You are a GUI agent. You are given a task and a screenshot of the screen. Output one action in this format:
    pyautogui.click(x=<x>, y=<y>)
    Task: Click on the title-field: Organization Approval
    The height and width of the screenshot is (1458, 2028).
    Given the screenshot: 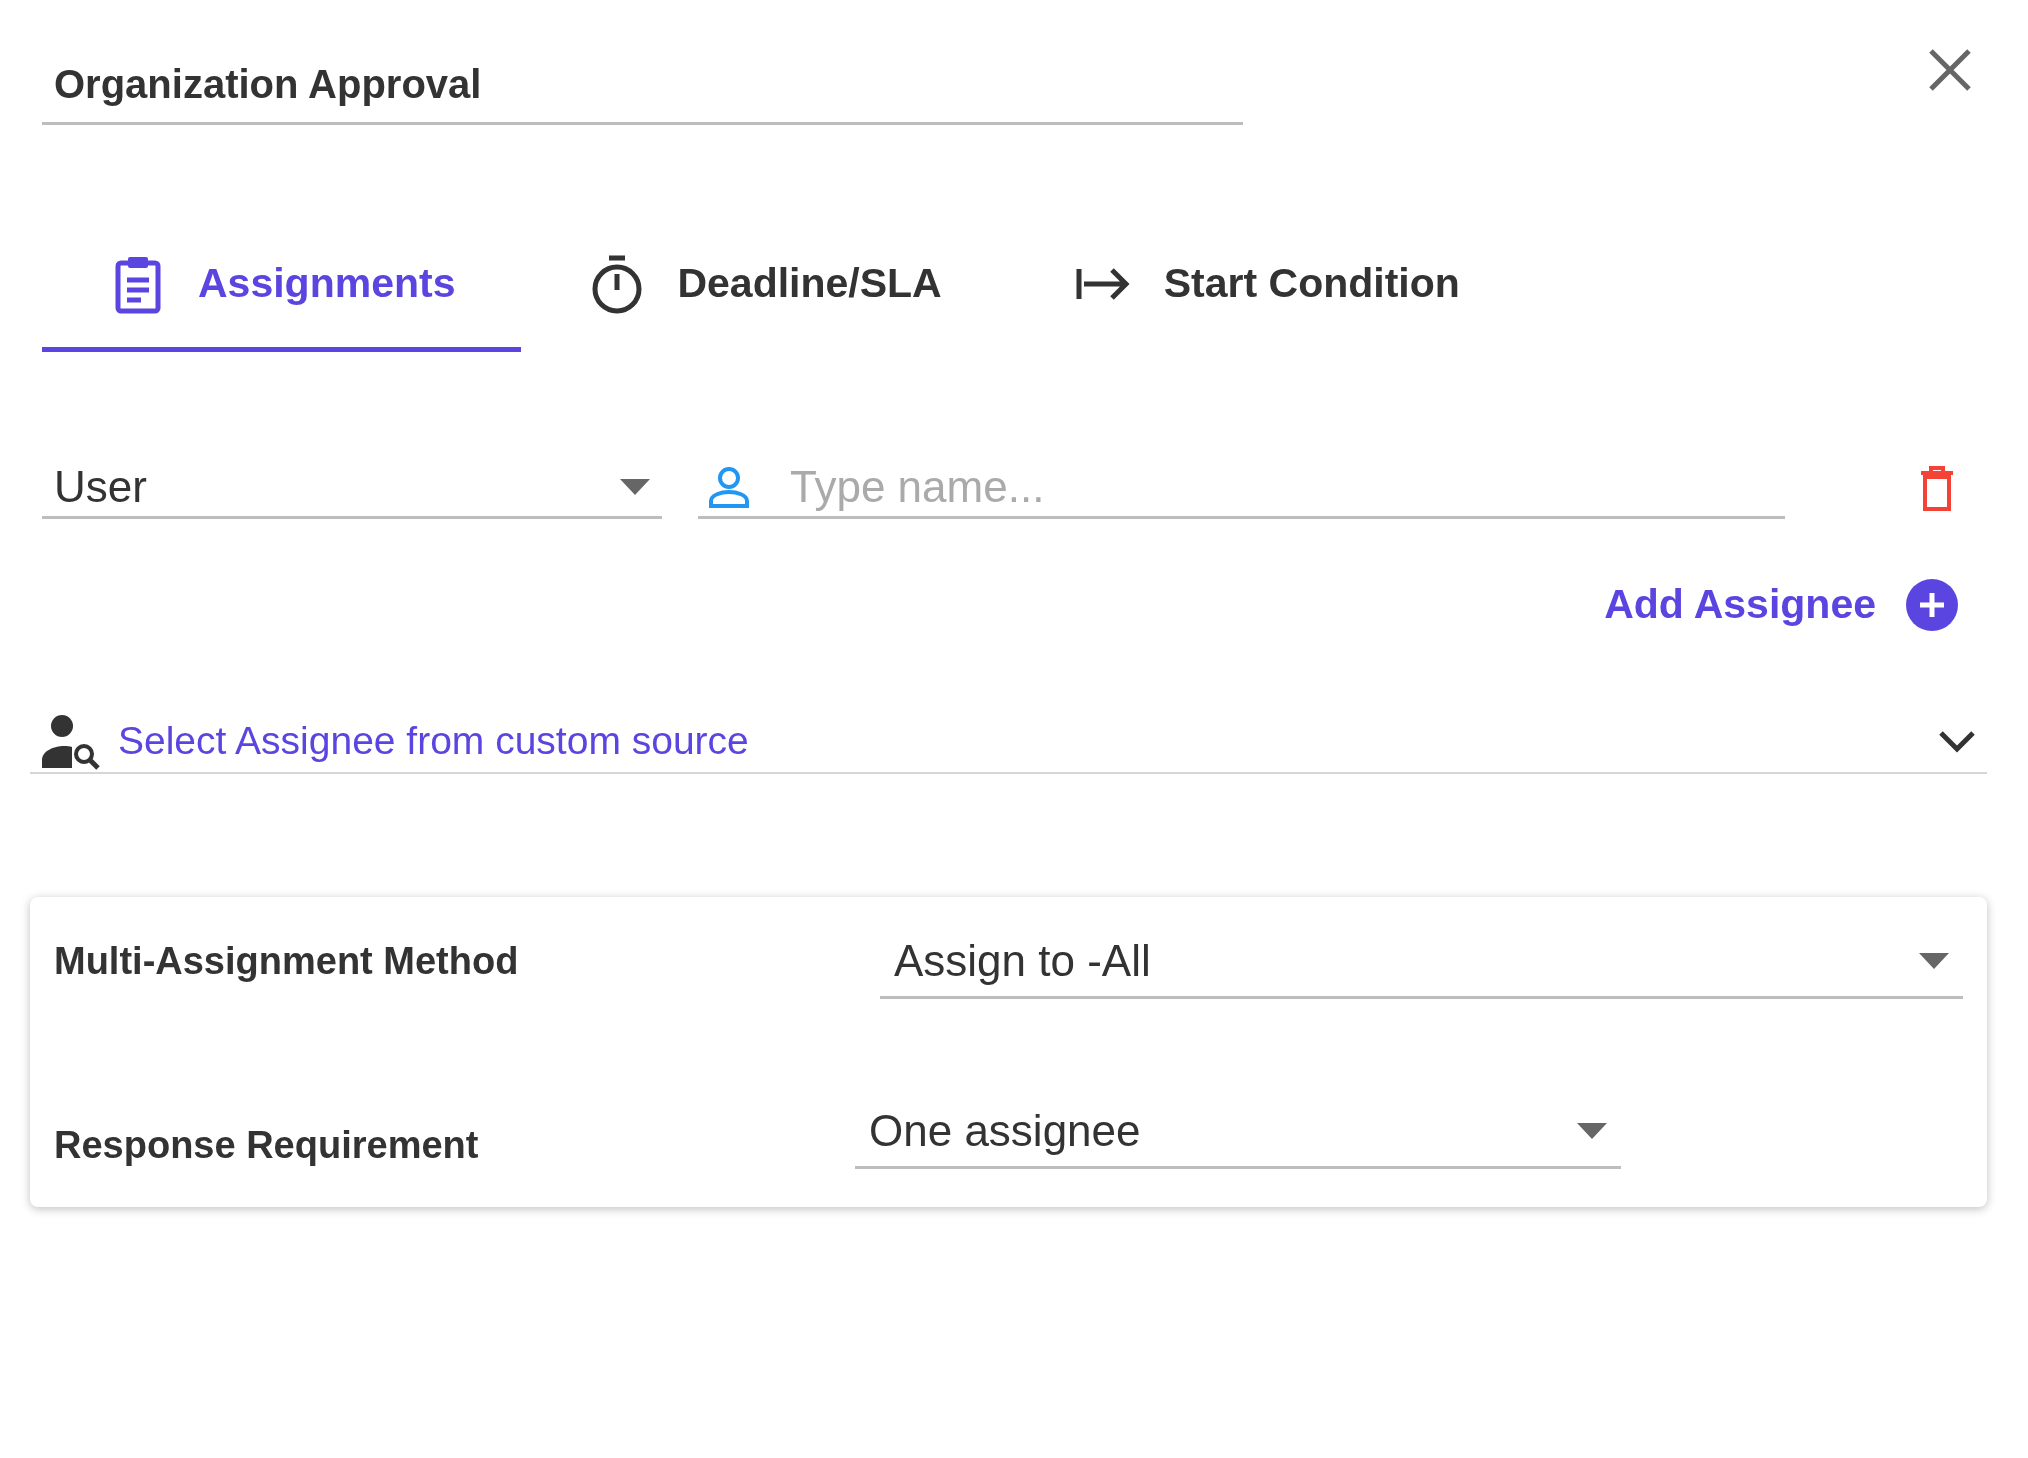 What is the action you would take?
    pyautogui.click(x=642, y=85)
    